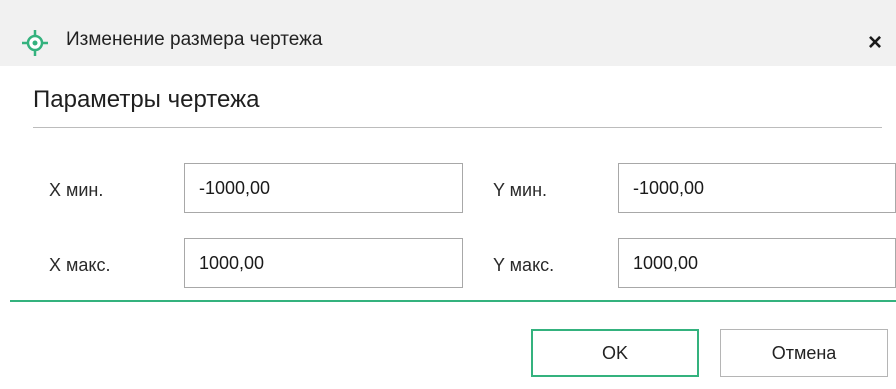 The width and height of the screenshot is (896, 389). What do you see at coordinates (520, 190) in the screenshot?
I see `y-min-label: Y мин.` at bounding box center [520, 190].